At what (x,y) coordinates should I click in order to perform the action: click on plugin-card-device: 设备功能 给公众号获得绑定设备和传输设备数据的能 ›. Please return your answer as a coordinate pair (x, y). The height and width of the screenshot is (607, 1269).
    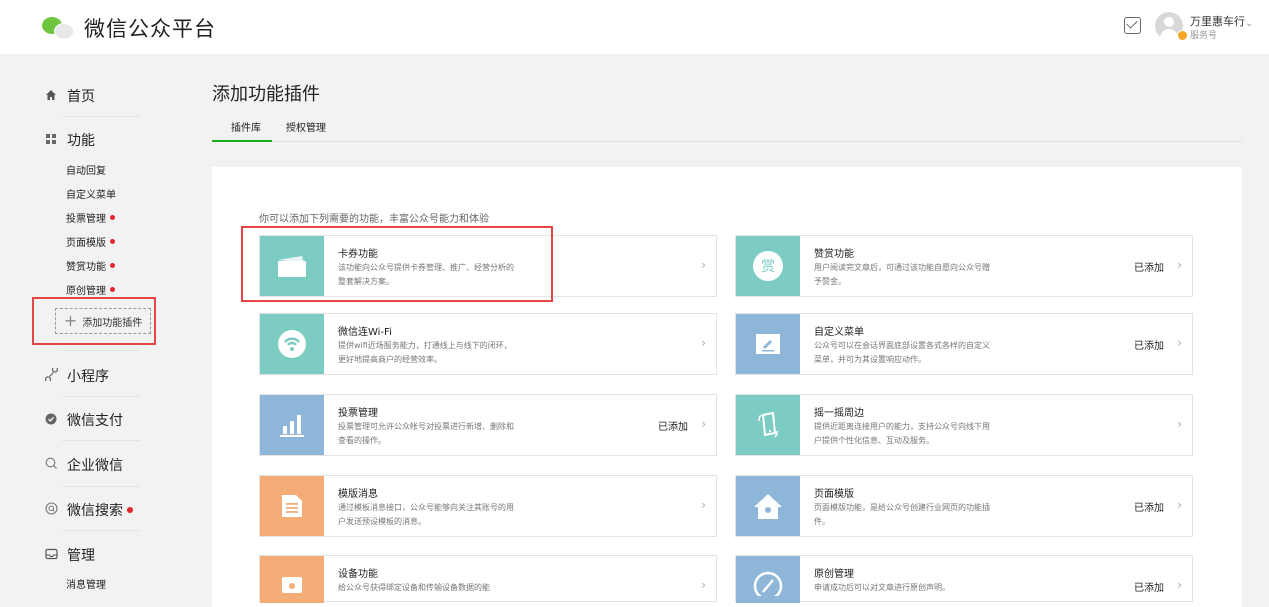
    Looking at the image, I should click on (488, 579).